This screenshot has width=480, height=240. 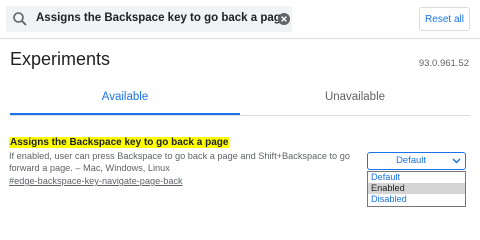 What do you see at coordinates (284, 19) in the screenshot?
I see `clear-icon` at bounding box center [284, 19].